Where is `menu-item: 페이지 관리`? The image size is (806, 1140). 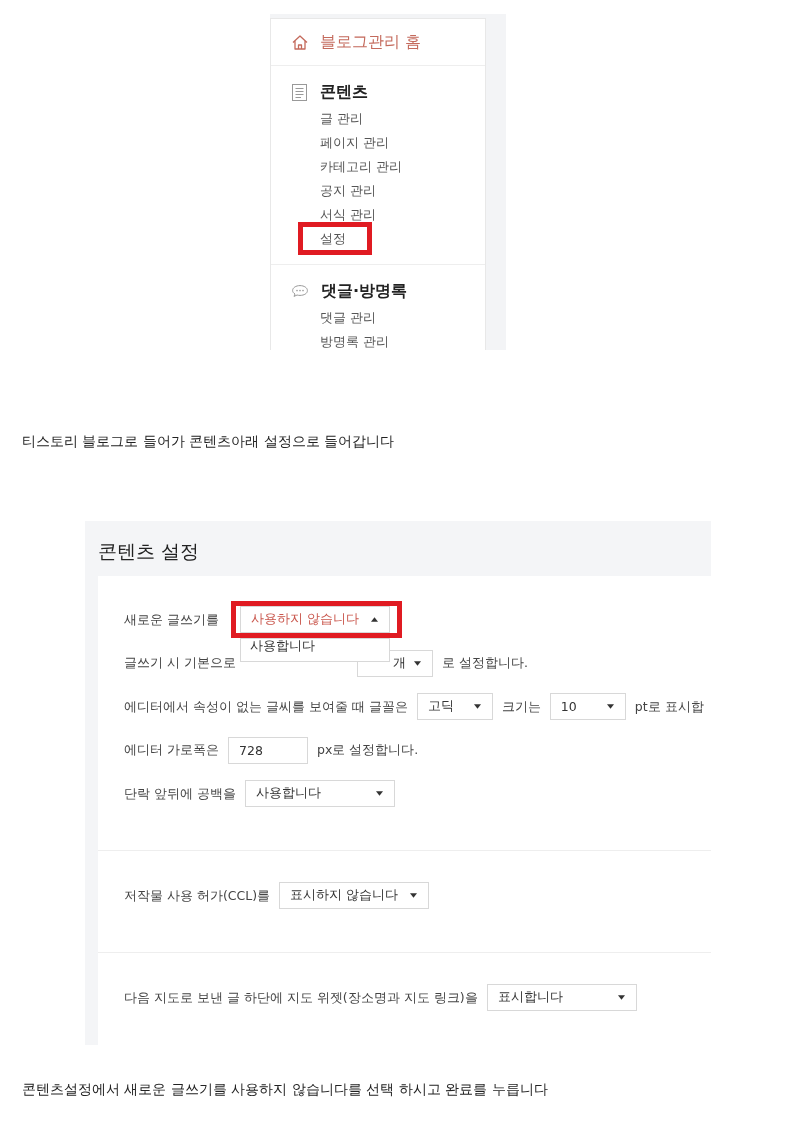 menu-item: 페이지 관리 is located at coordinates (355, 143).